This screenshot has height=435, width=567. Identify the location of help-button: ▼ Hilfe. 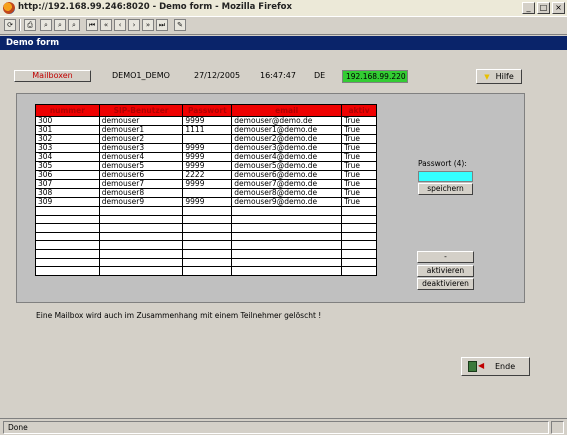
(499, 76).